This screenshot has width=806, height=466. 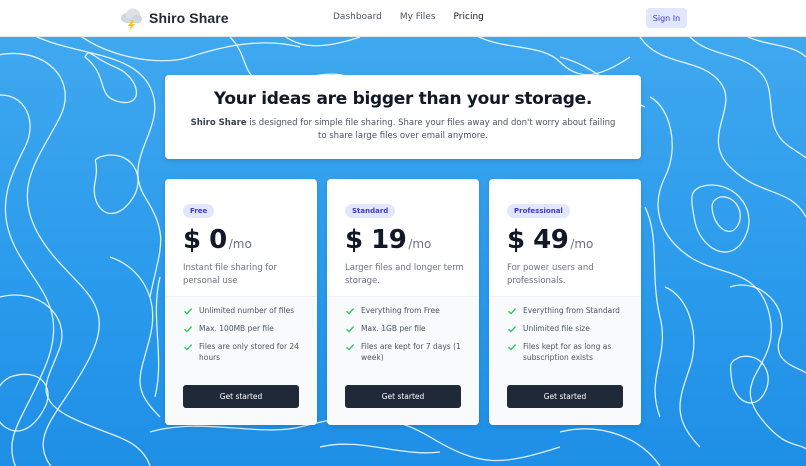 I want to click on feature-item: Max. 100MB per file, so click(x=244, y=328).